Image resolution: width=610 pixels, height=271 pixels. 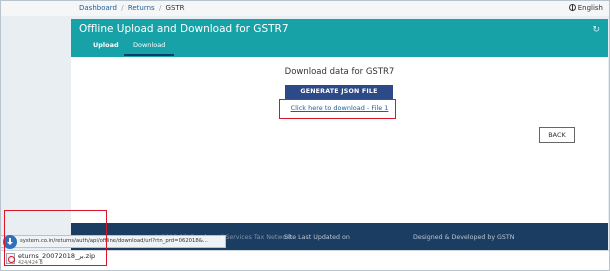 What do you see at coordinates (106, 47) in the screenshot?
I see `tab-upload: Upload` at bounding box center [106, 47].